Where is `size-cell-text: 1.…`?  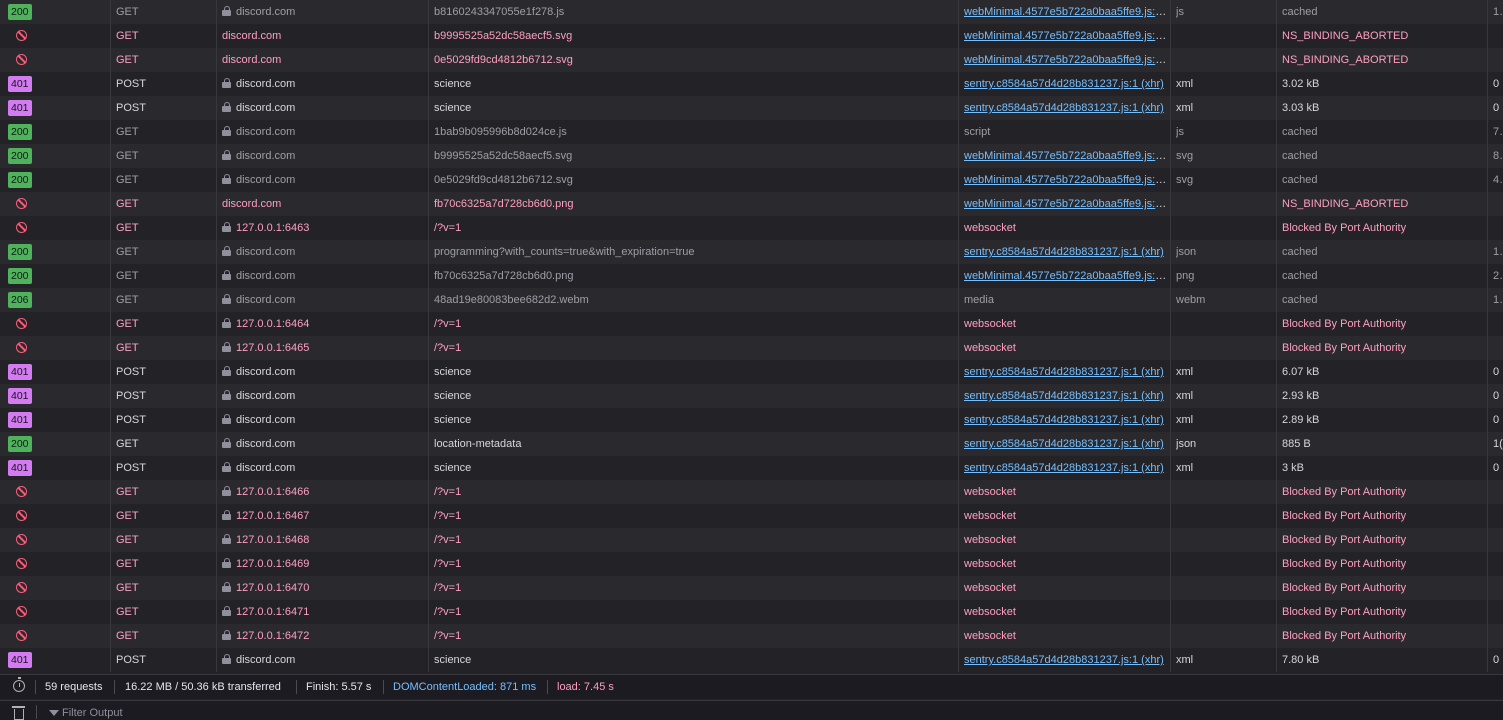 size-cell-text: 1.… is located at coordinates (1498, 252).